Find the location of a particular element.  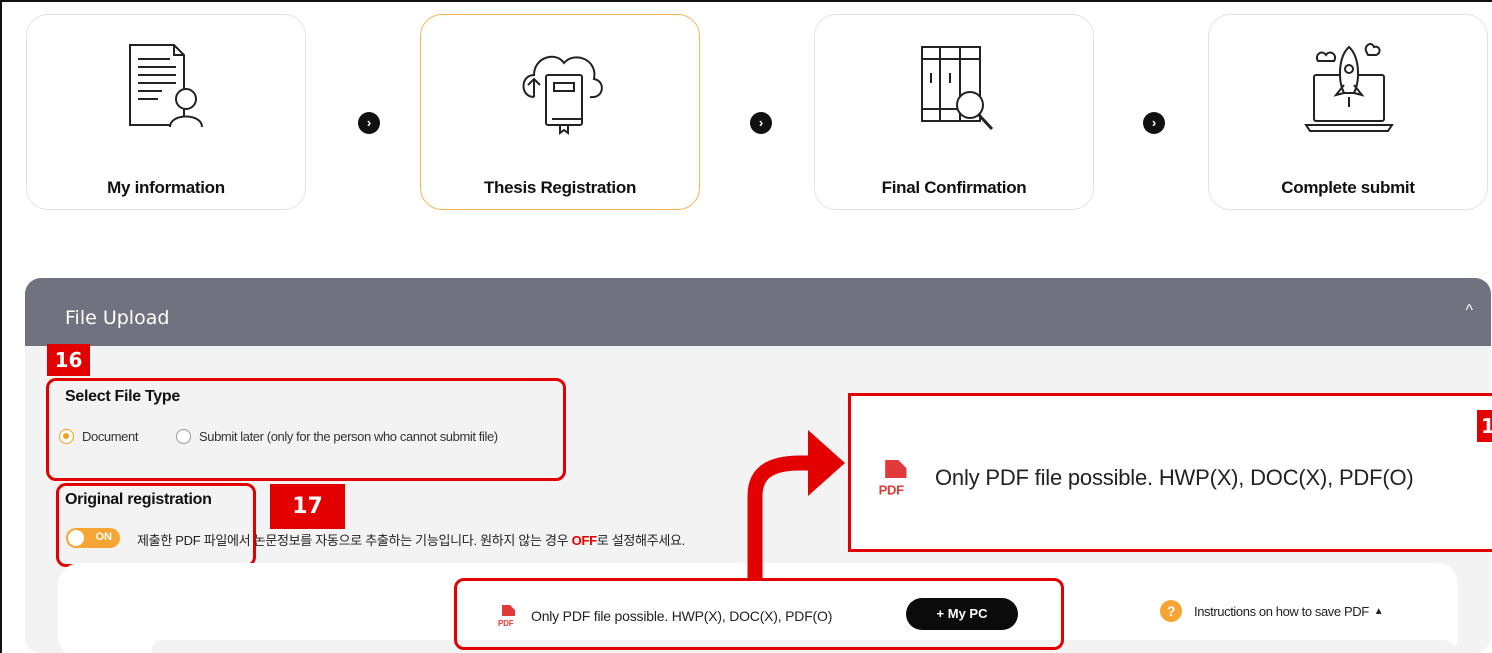

radio-unselected-icon is located at coordinates (183, 436).